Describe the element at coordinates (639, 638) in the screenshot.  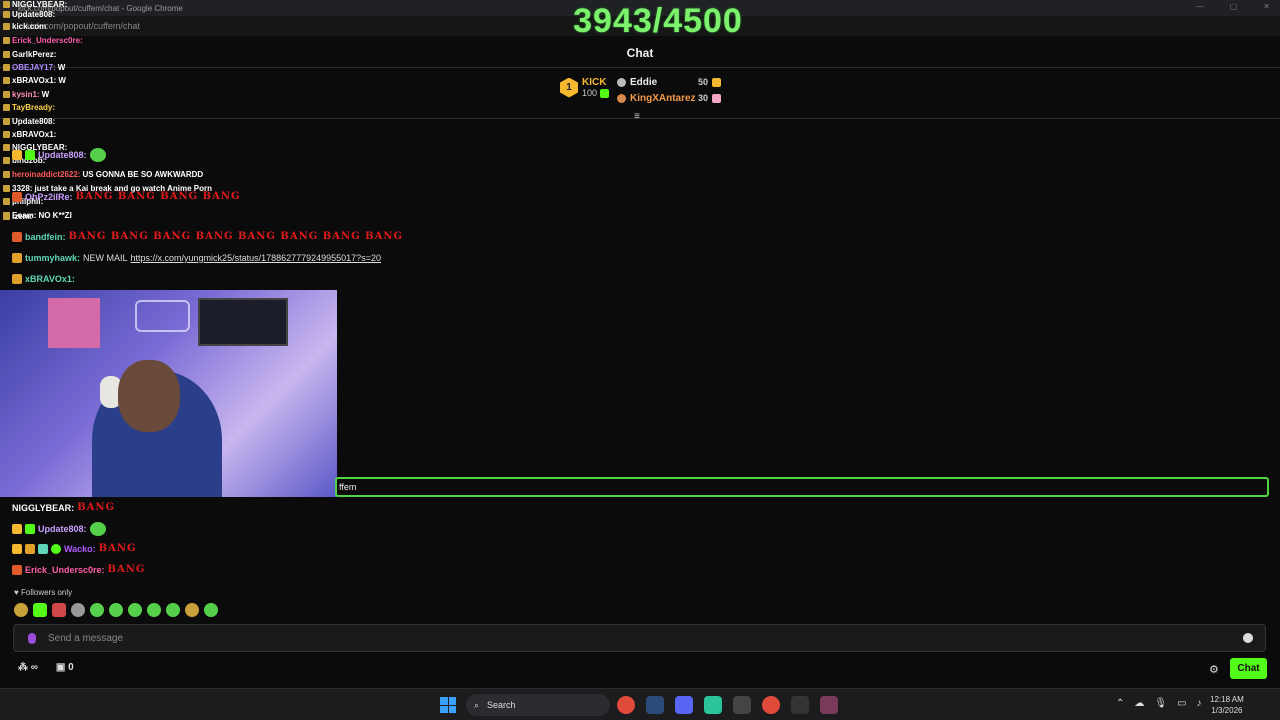
I see `send-message-input: Send a message` at that location.